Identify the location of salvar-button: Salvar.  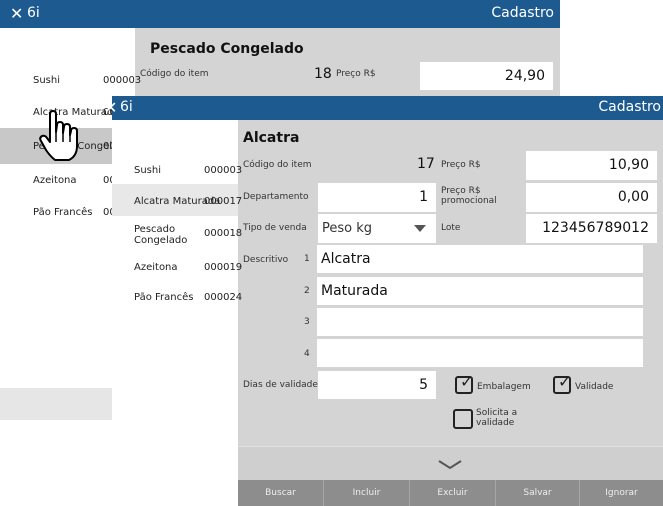
(537, 493).